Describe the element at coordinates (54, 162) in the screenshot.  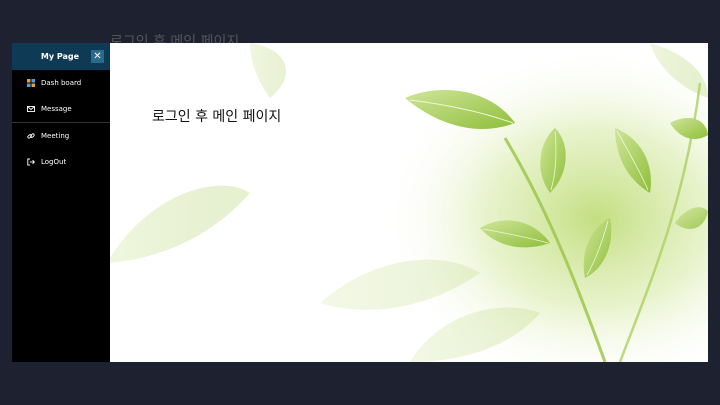
I see `sidebar-item-label: LogOut` at that location.